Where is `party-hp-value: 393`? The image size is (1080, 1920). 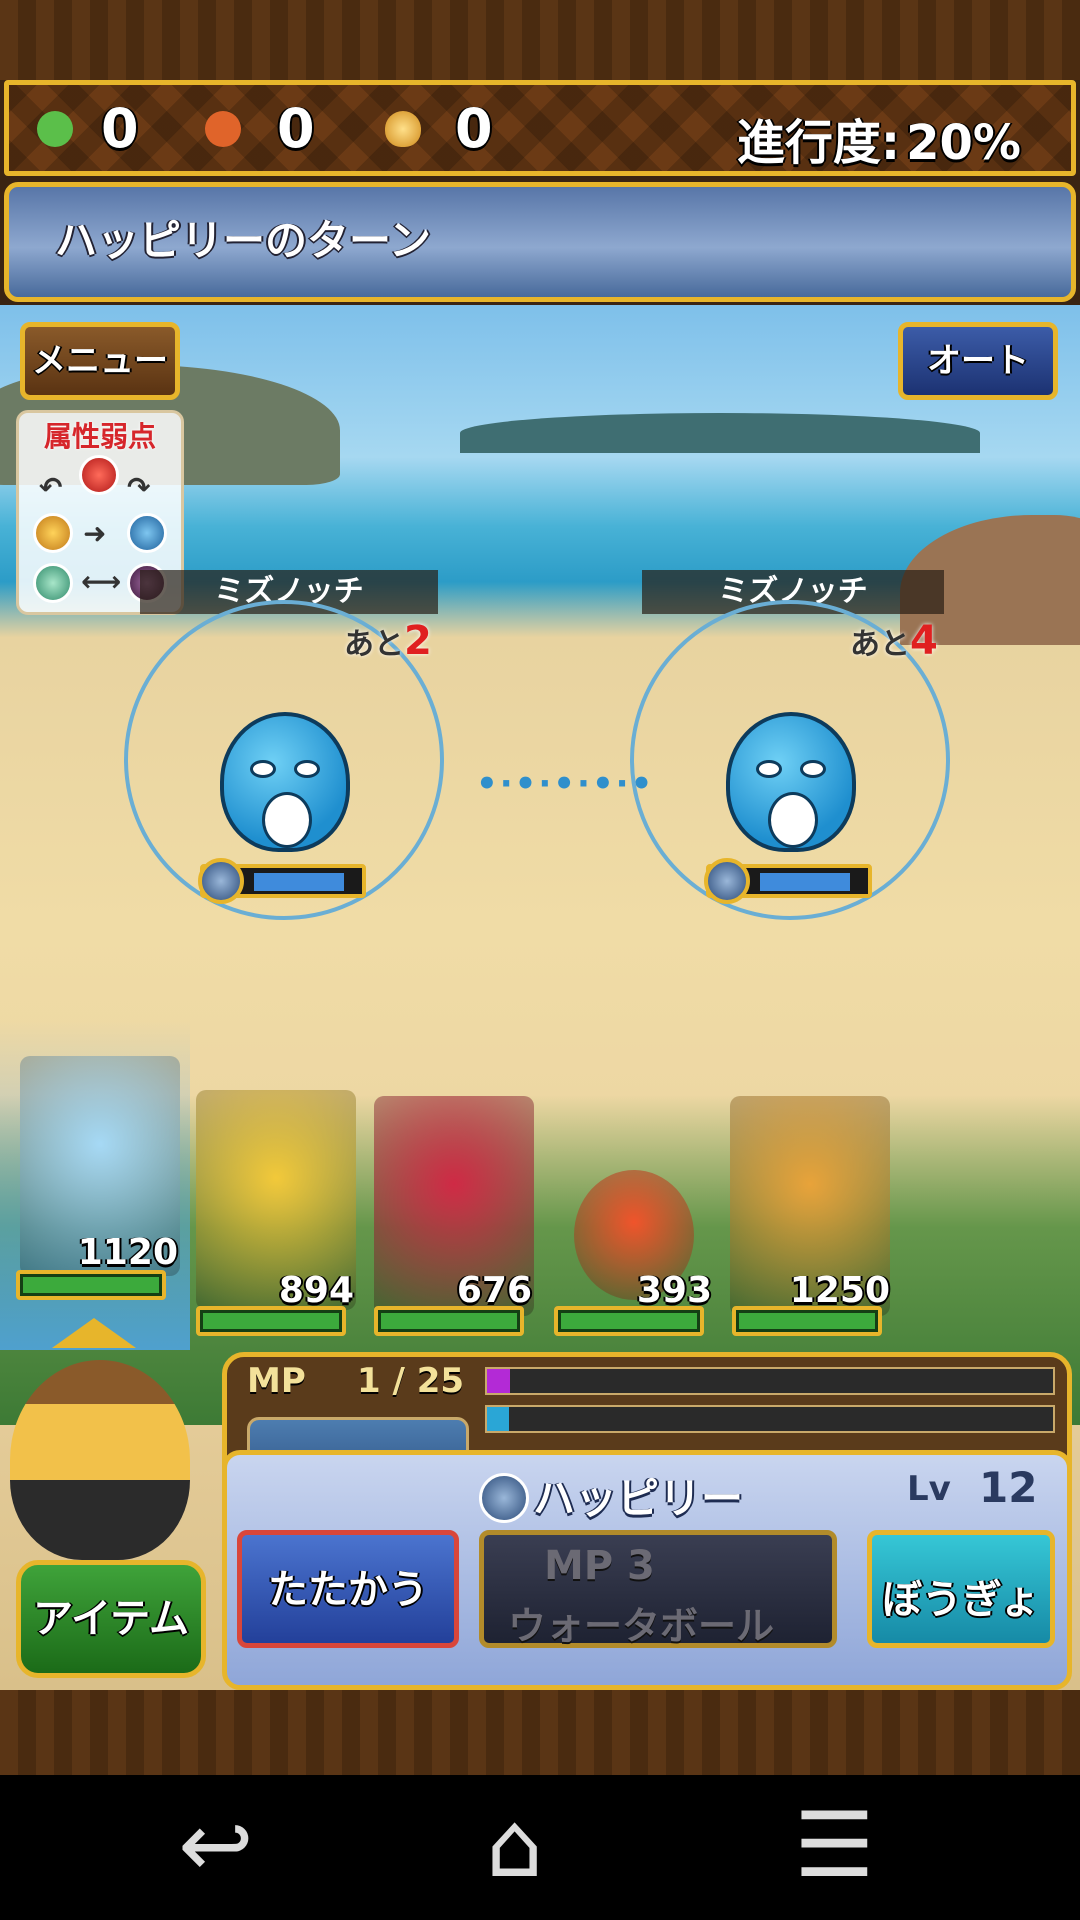 party-hp-value: 393 is located at coordinates (674, 1290).